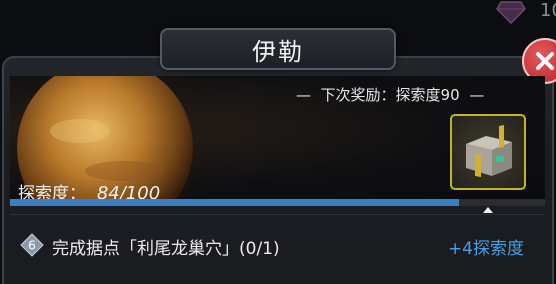 This screenshot has height=284, width=556. I want to click on title-tab: 伊勒, so click(278, 49).